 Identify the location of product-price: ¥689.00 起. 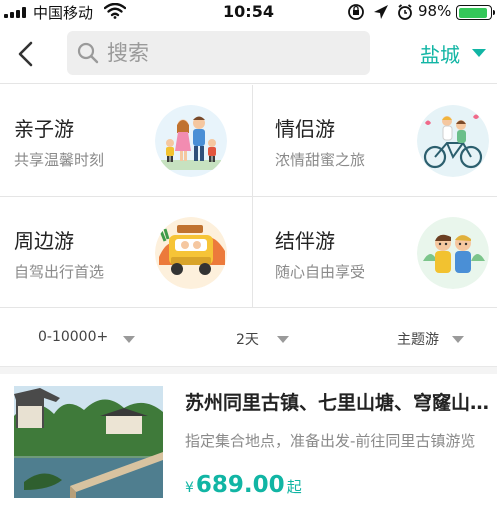
(243, 485).